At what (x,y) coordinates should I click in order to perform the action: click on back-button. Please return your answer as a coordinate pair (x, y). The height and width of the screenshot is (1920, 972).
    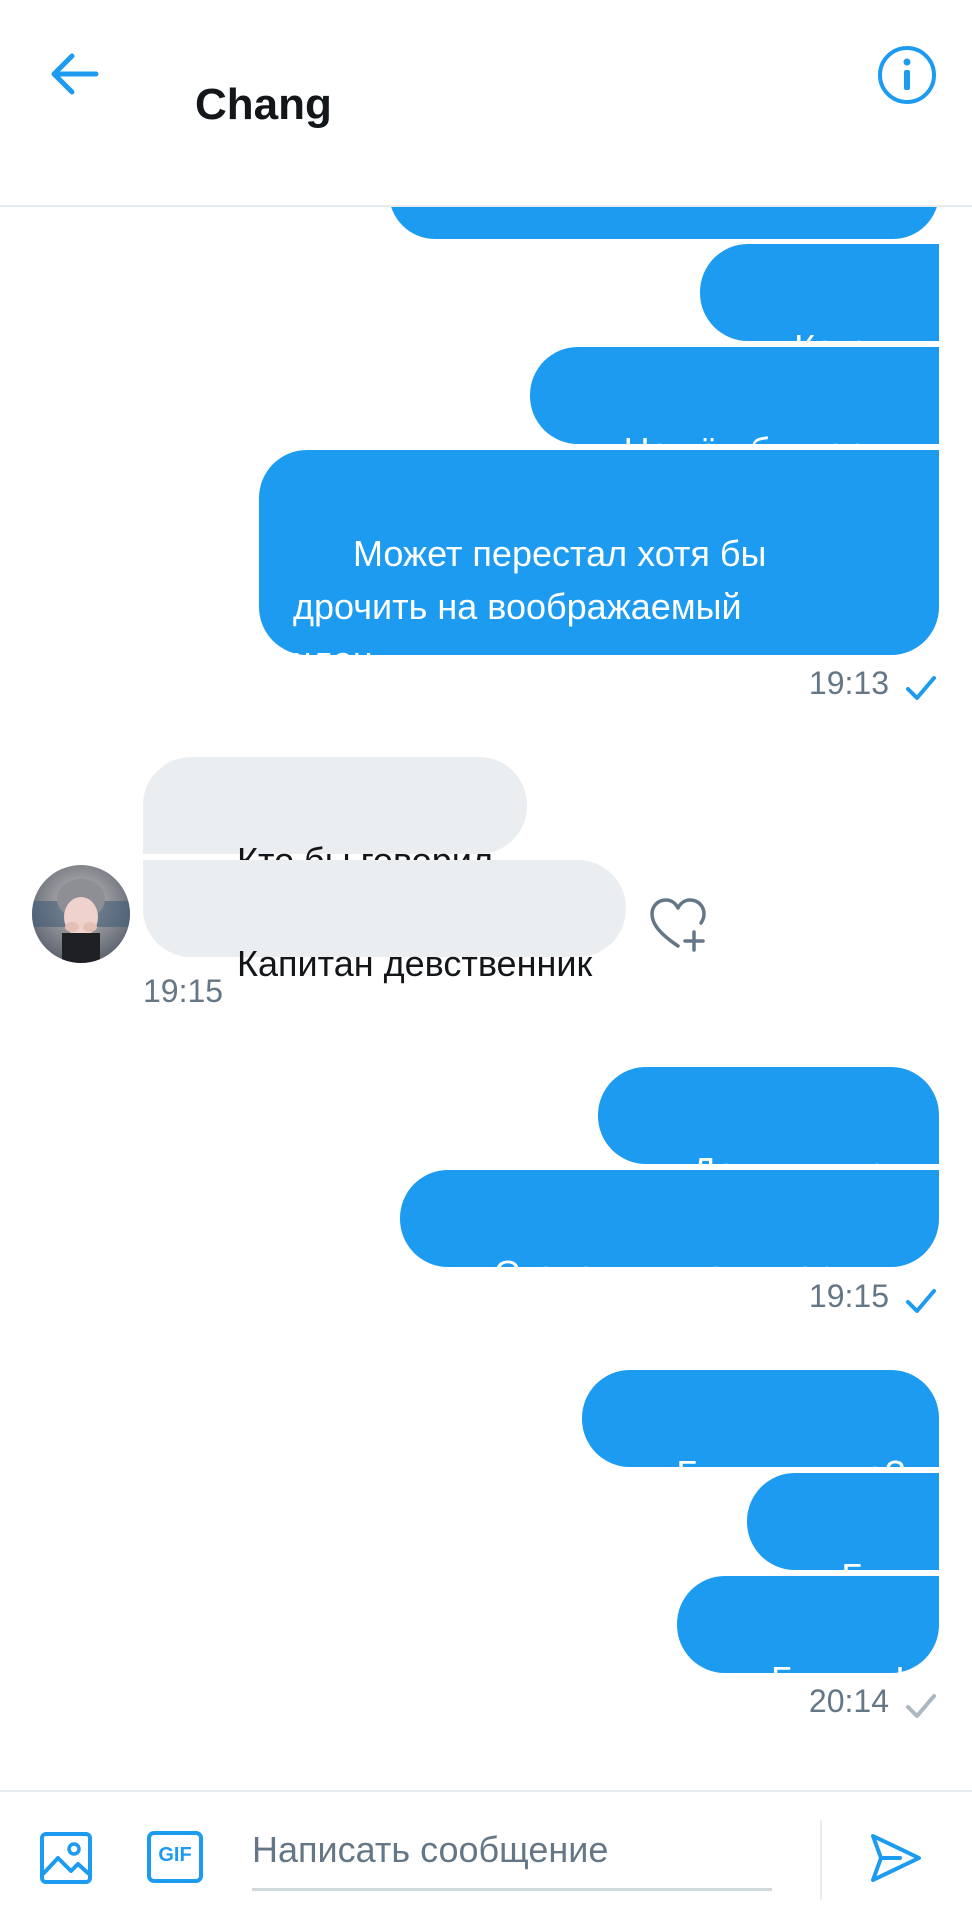
    Looking at the image, I should click on (76, 74).